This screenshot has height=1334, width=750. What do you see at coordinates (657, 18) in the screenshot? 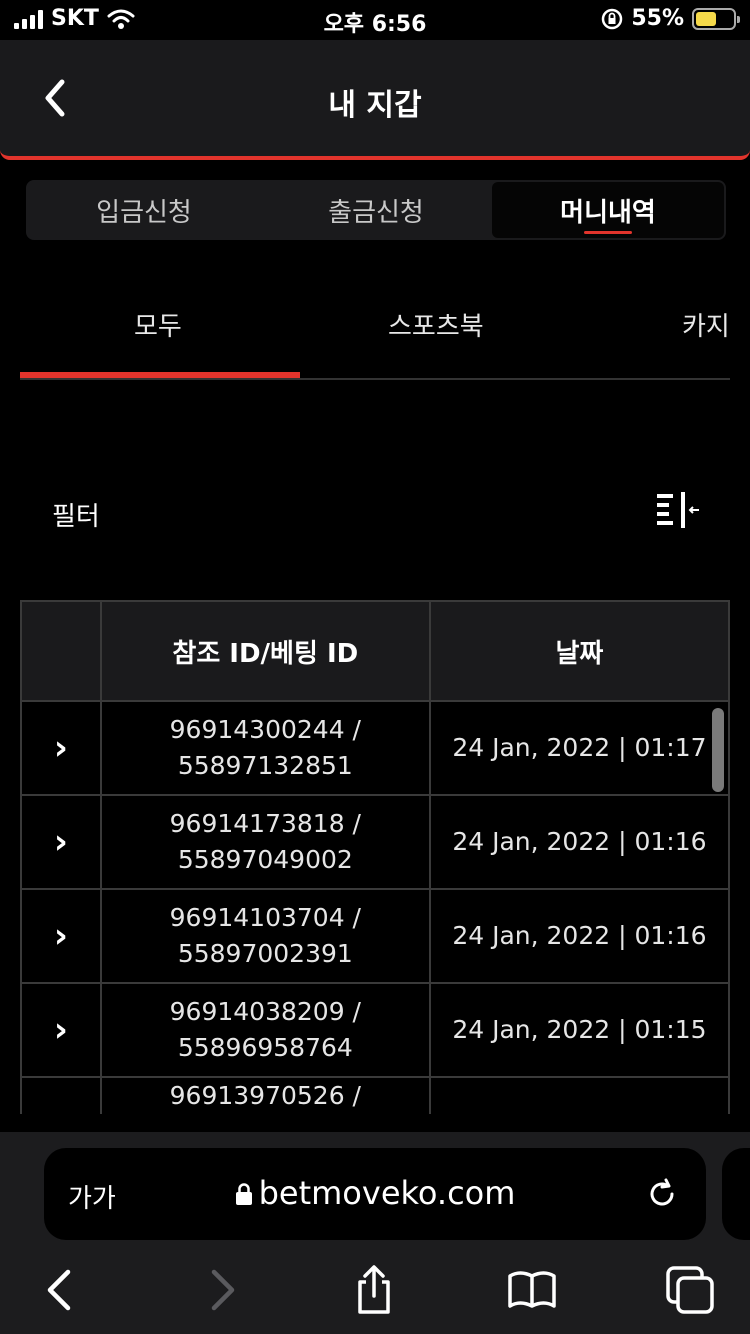
I see `battery-percent: 55%` at bounding box center [657, 18].